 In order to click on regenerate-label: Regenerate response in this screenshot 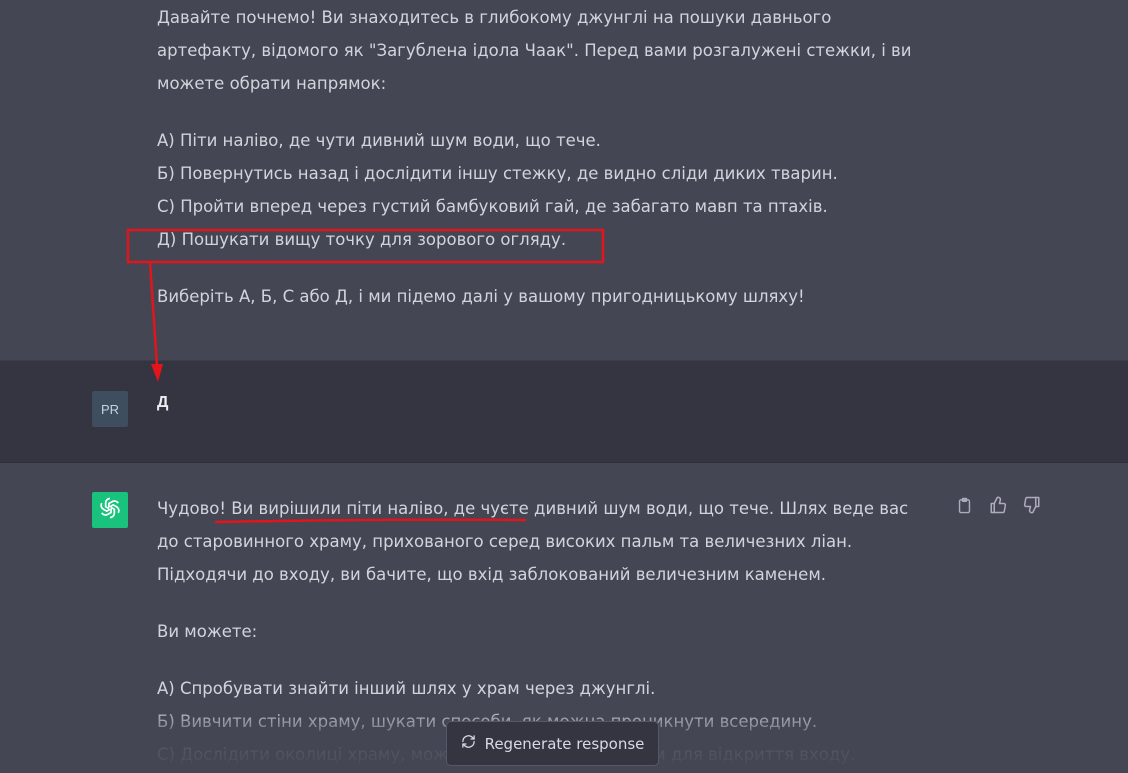, I will do `click(564, 743)`.